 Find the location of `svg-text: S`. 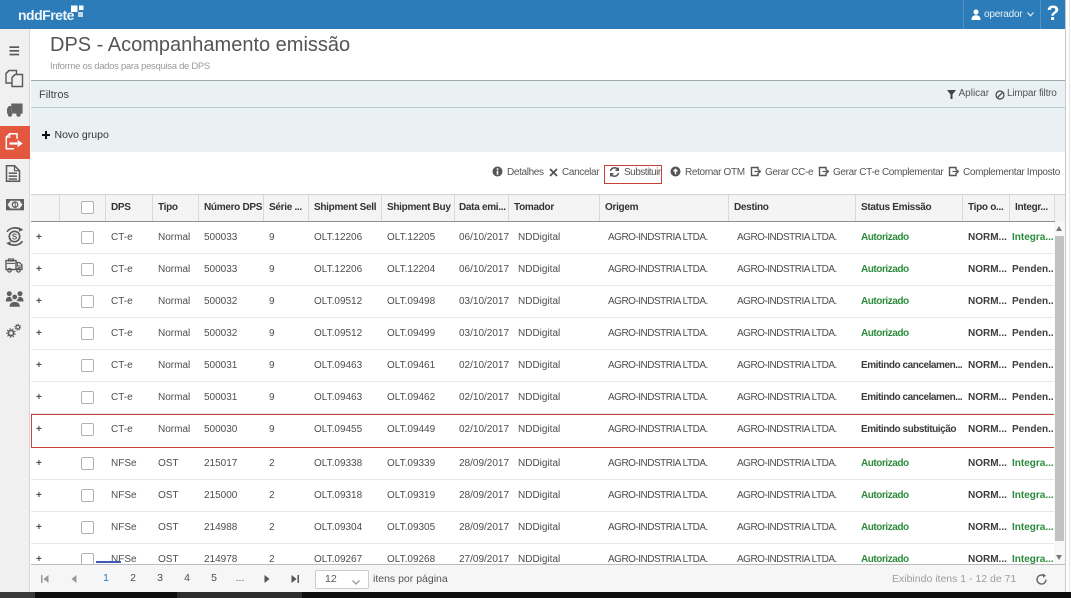

svg-text: S is located at coordinates (15, 236).